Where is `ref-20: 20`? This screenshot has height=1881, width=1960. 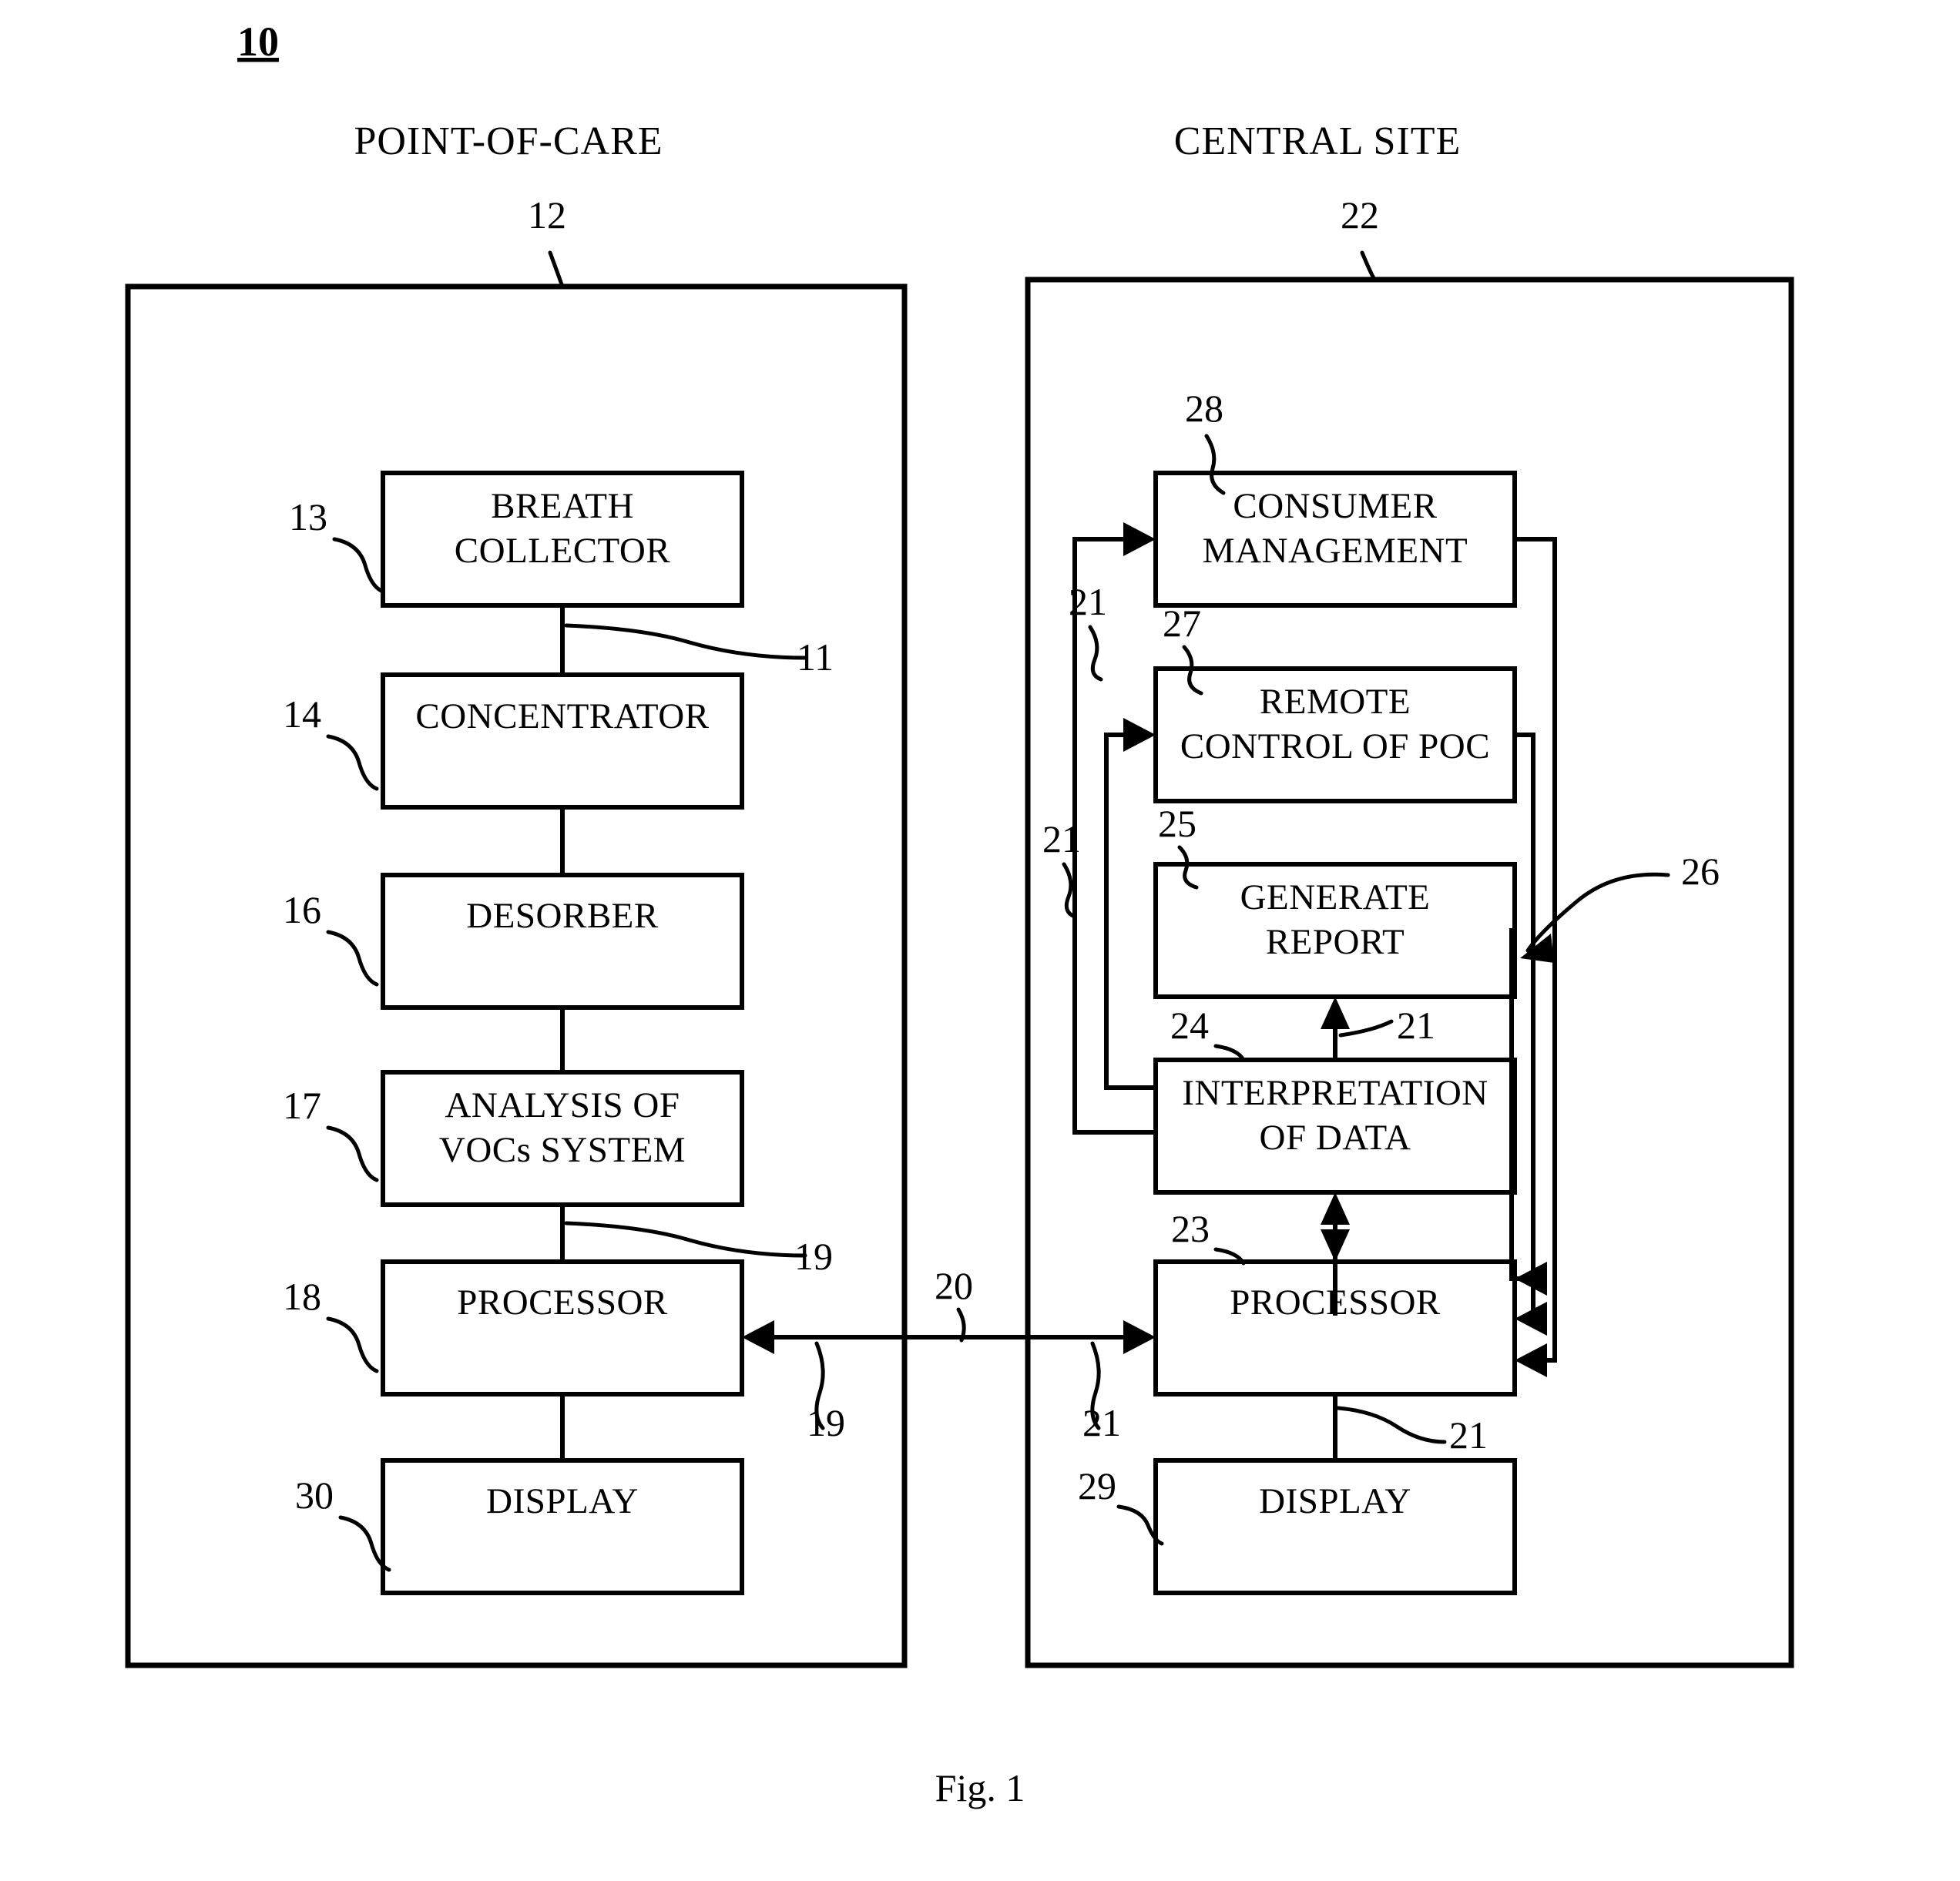
ref-20: 20 is located at coordinates (954, 1285).